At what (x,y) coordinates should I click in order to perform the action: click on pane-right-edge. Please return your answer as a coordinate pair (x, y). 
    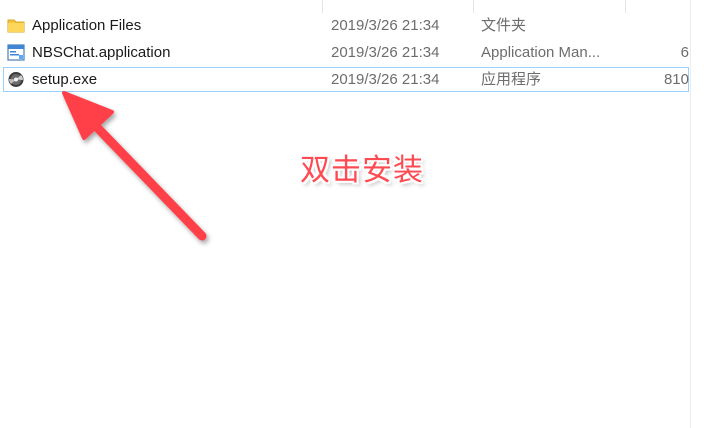
    Looking at the image, I should click on (690, 214).